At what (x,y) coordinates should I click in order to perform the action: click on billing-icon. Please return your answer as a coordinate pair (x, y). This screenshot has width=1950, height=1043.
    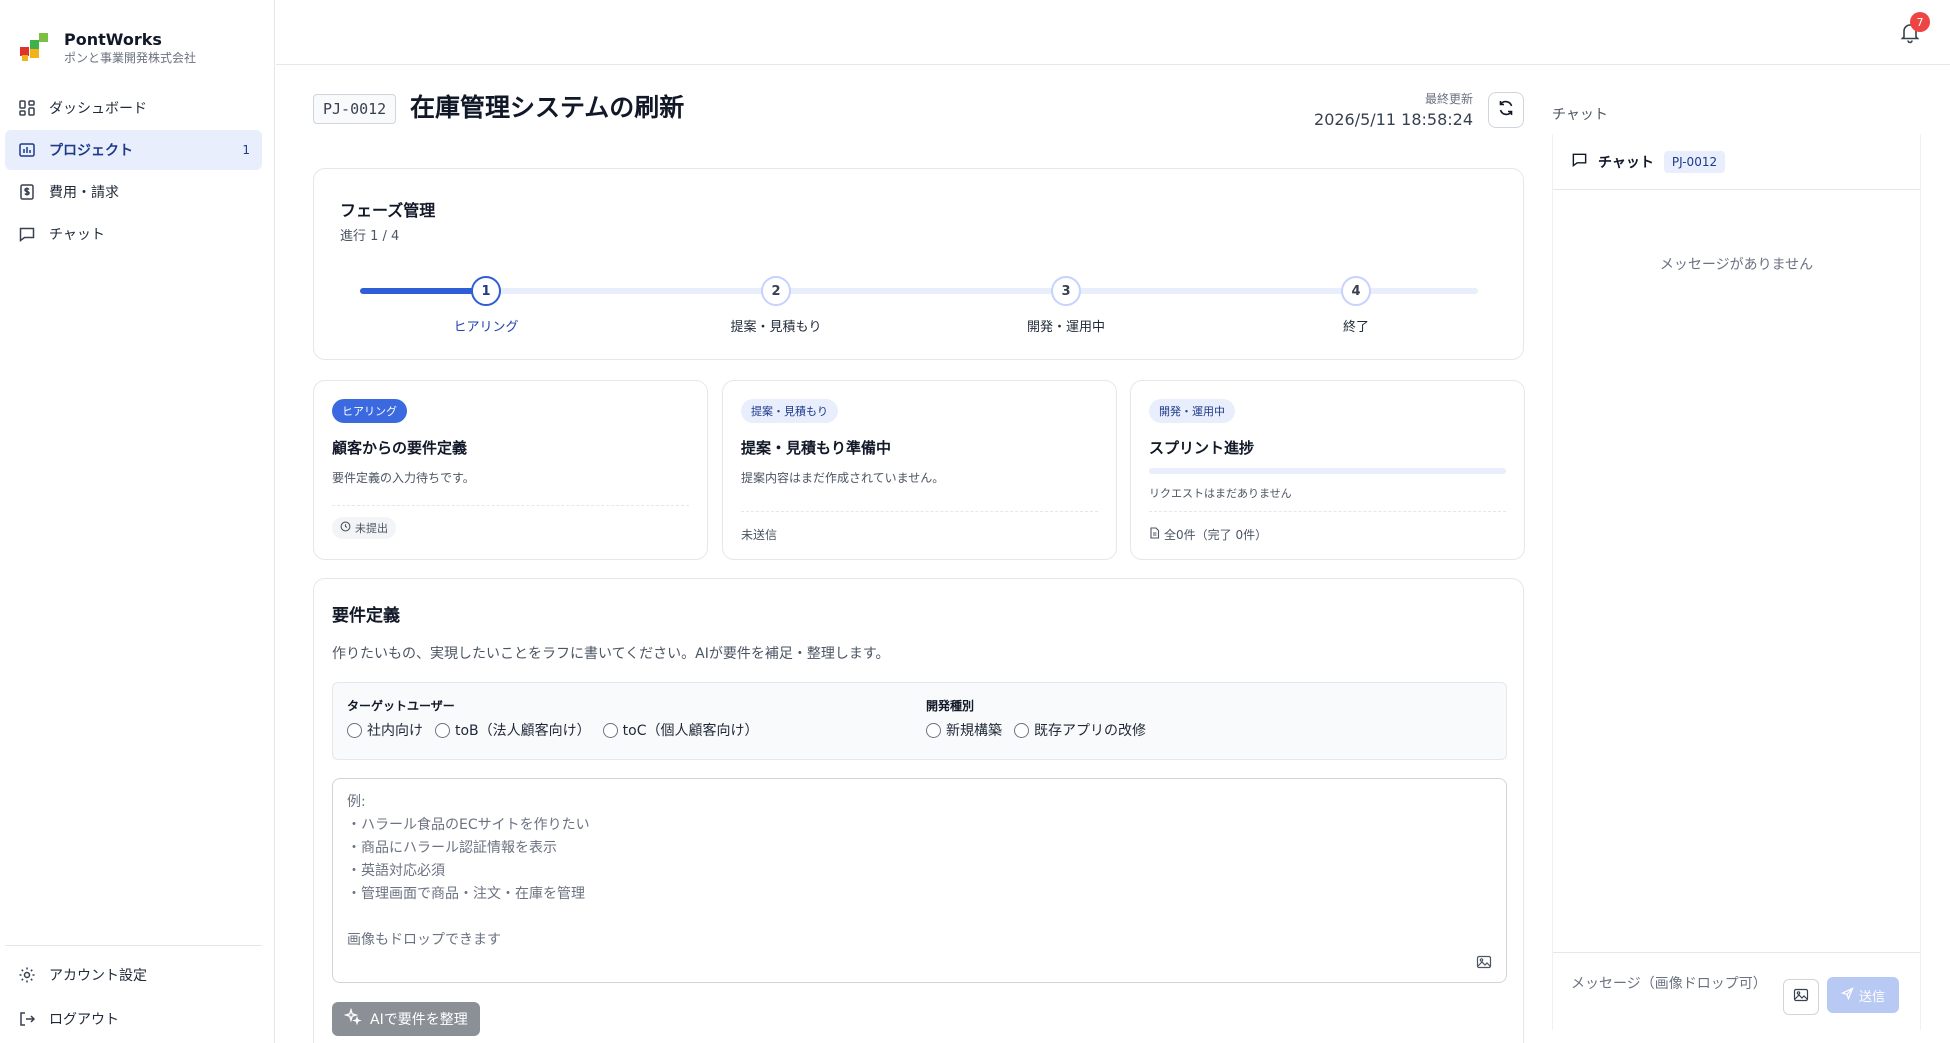
    Looking at the image, I should click on (27, 192).